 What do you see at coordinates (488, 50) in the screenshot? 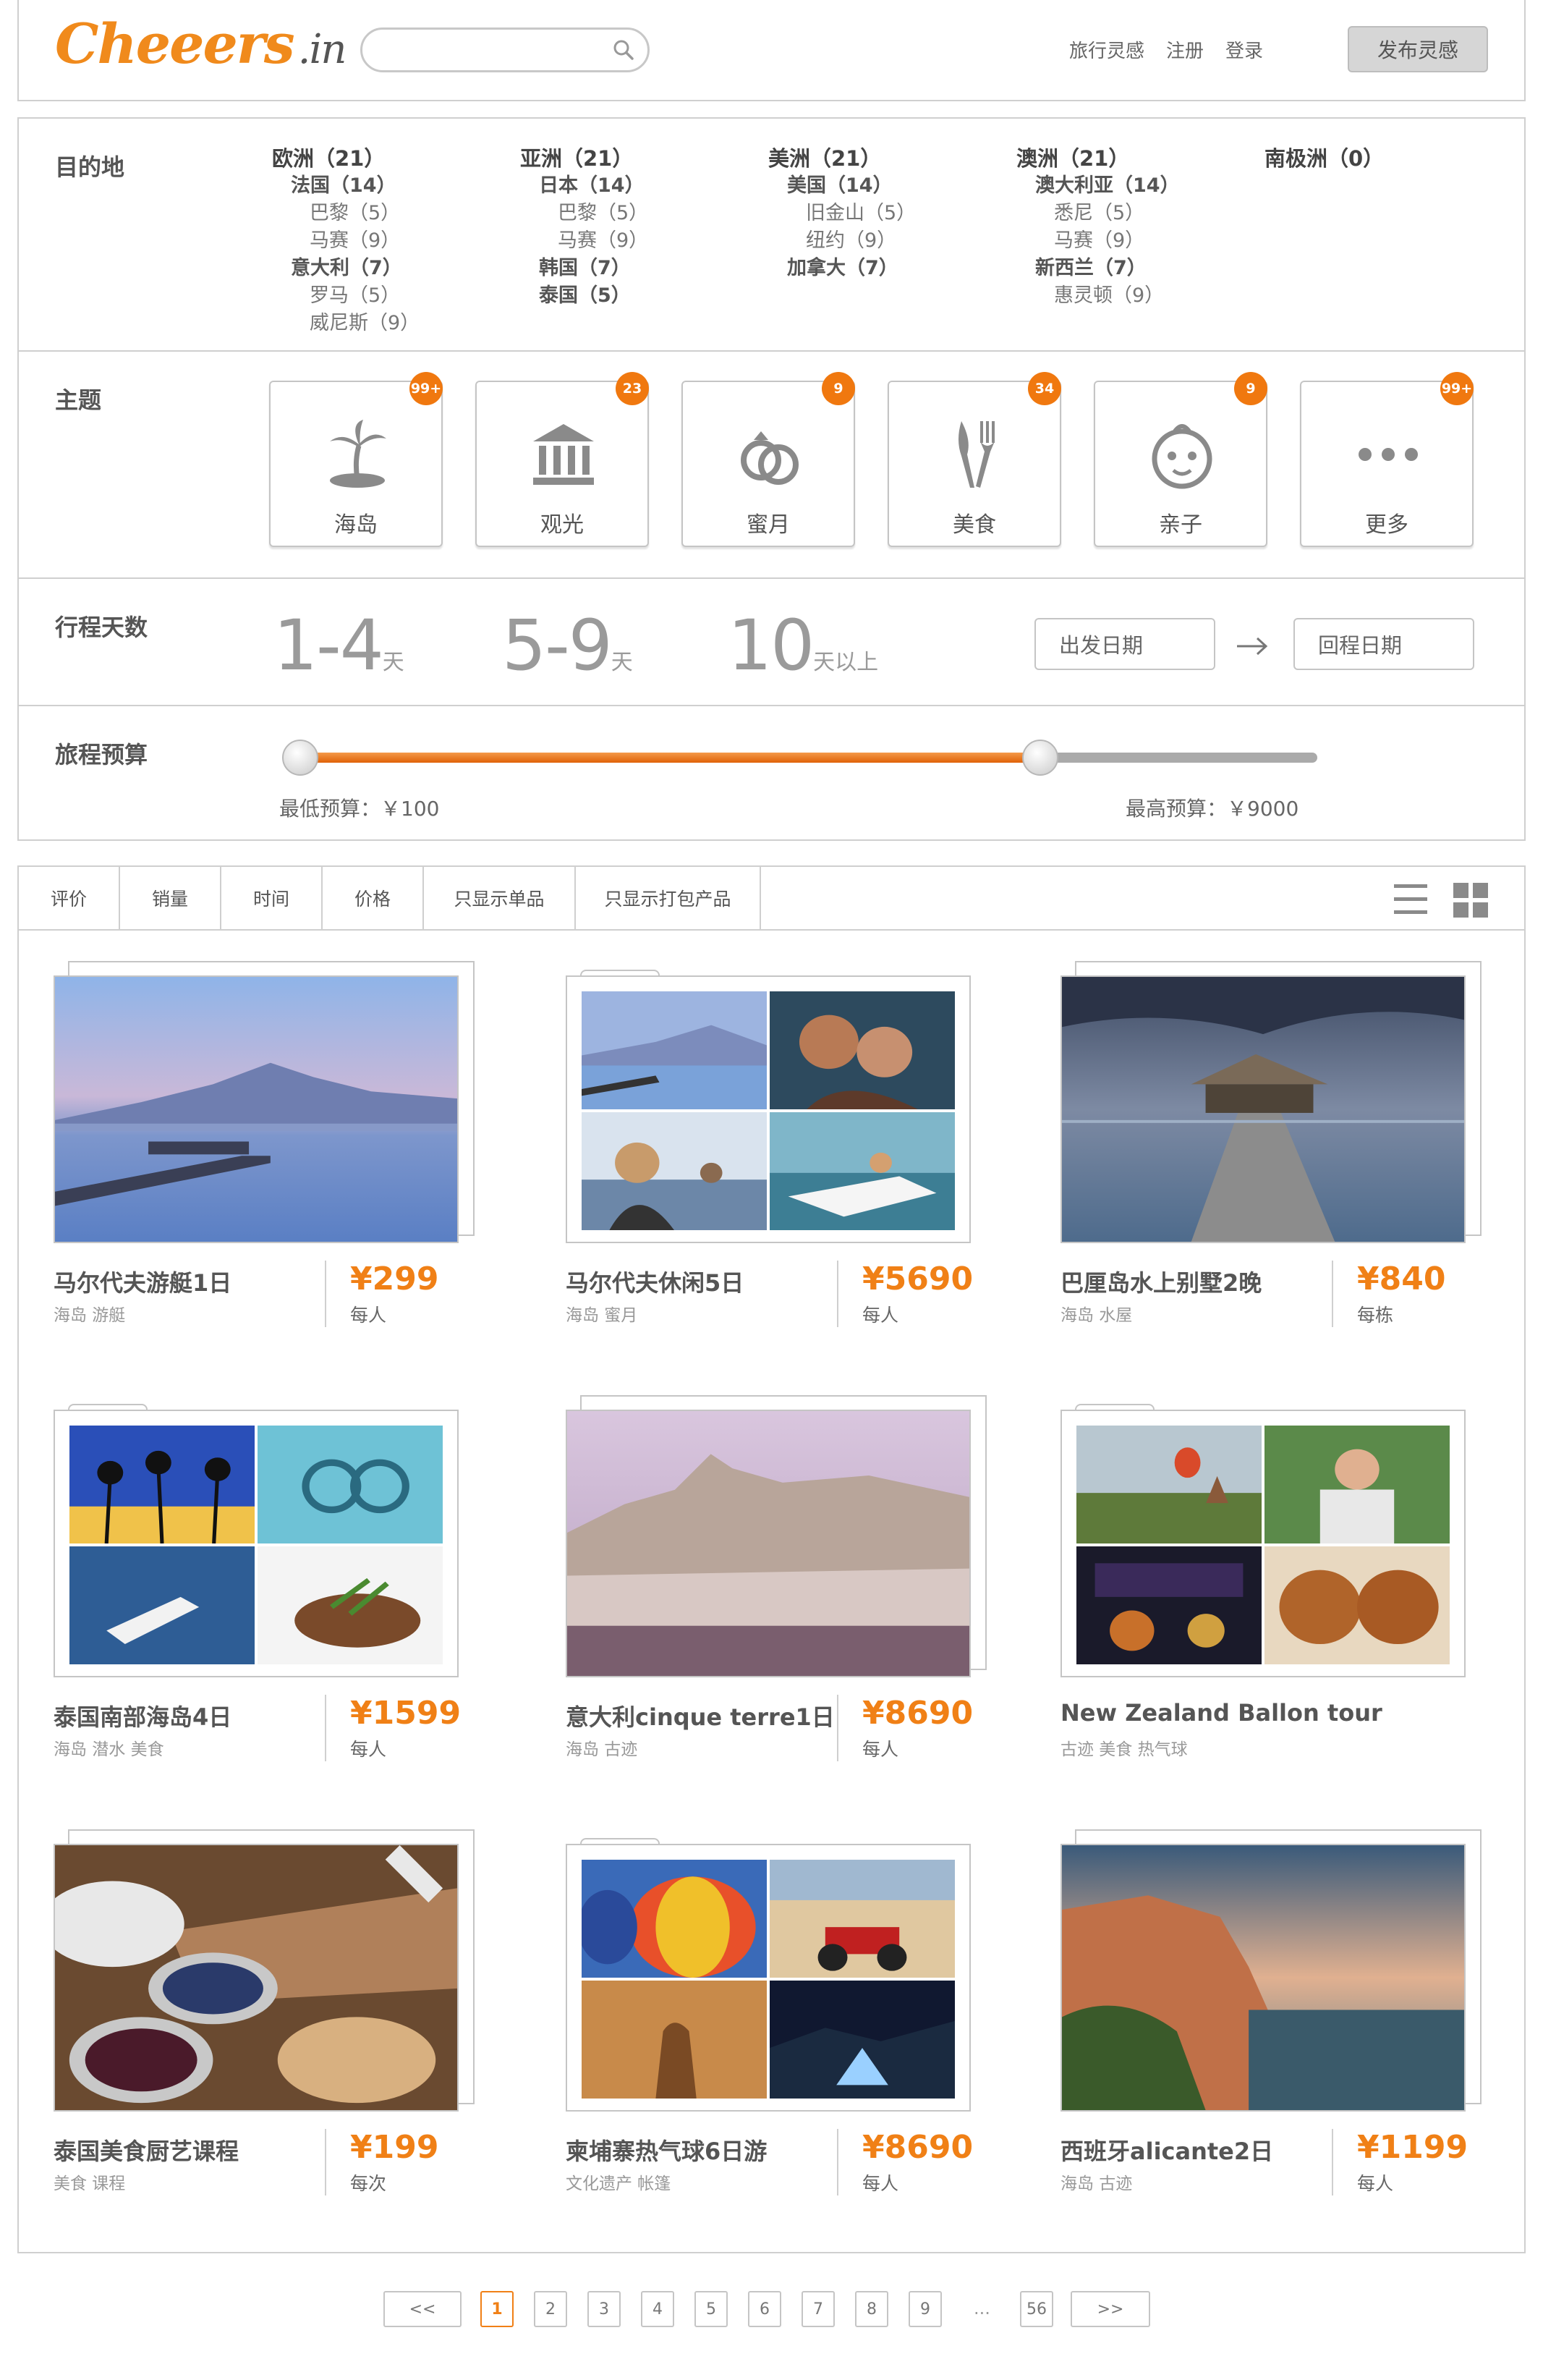
I see `search-input` at bounding box center [488, 50].